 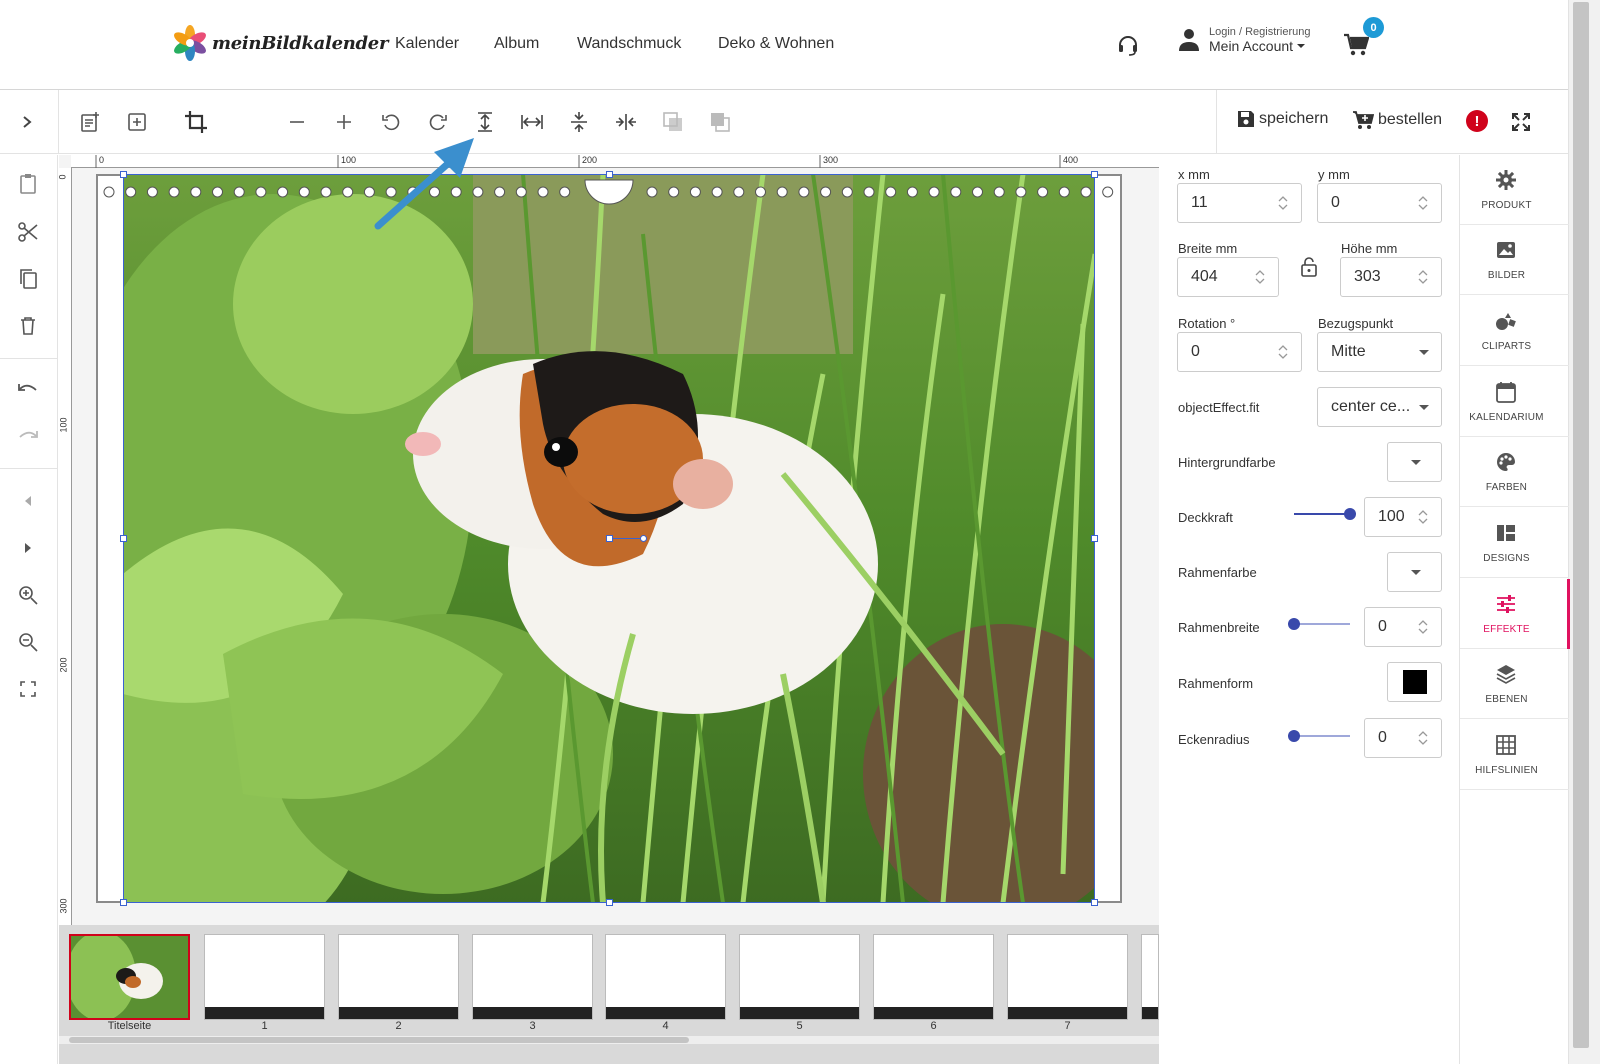 What do you see at coordinates (1403, 517) in the screenshot?
I see `opacity-input: 100` at bounding box center [1403, 517].